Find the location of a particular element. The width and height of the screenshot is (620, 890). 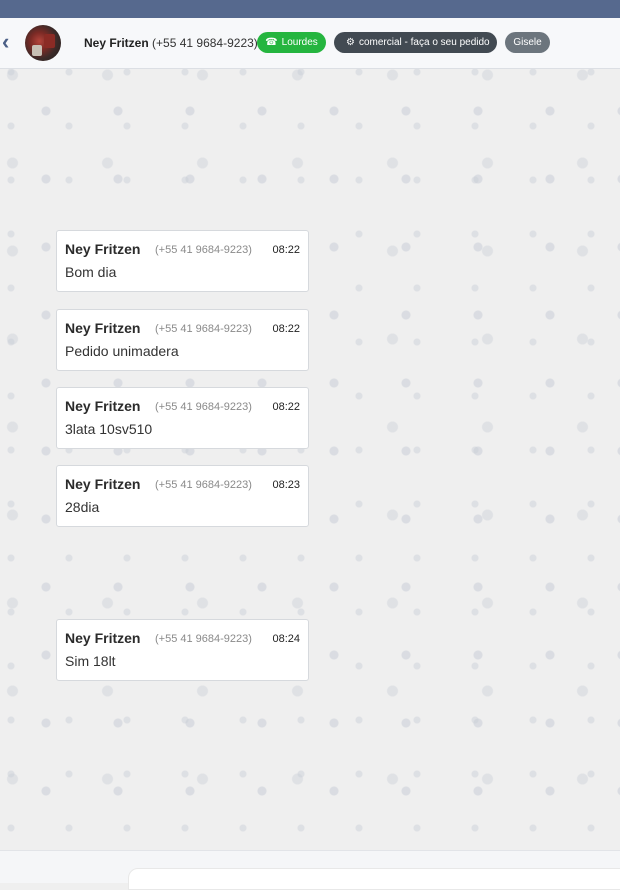

contact-info: Ney Fritzen (+55 41 9684-9223) is located at coordinates (171, 43).